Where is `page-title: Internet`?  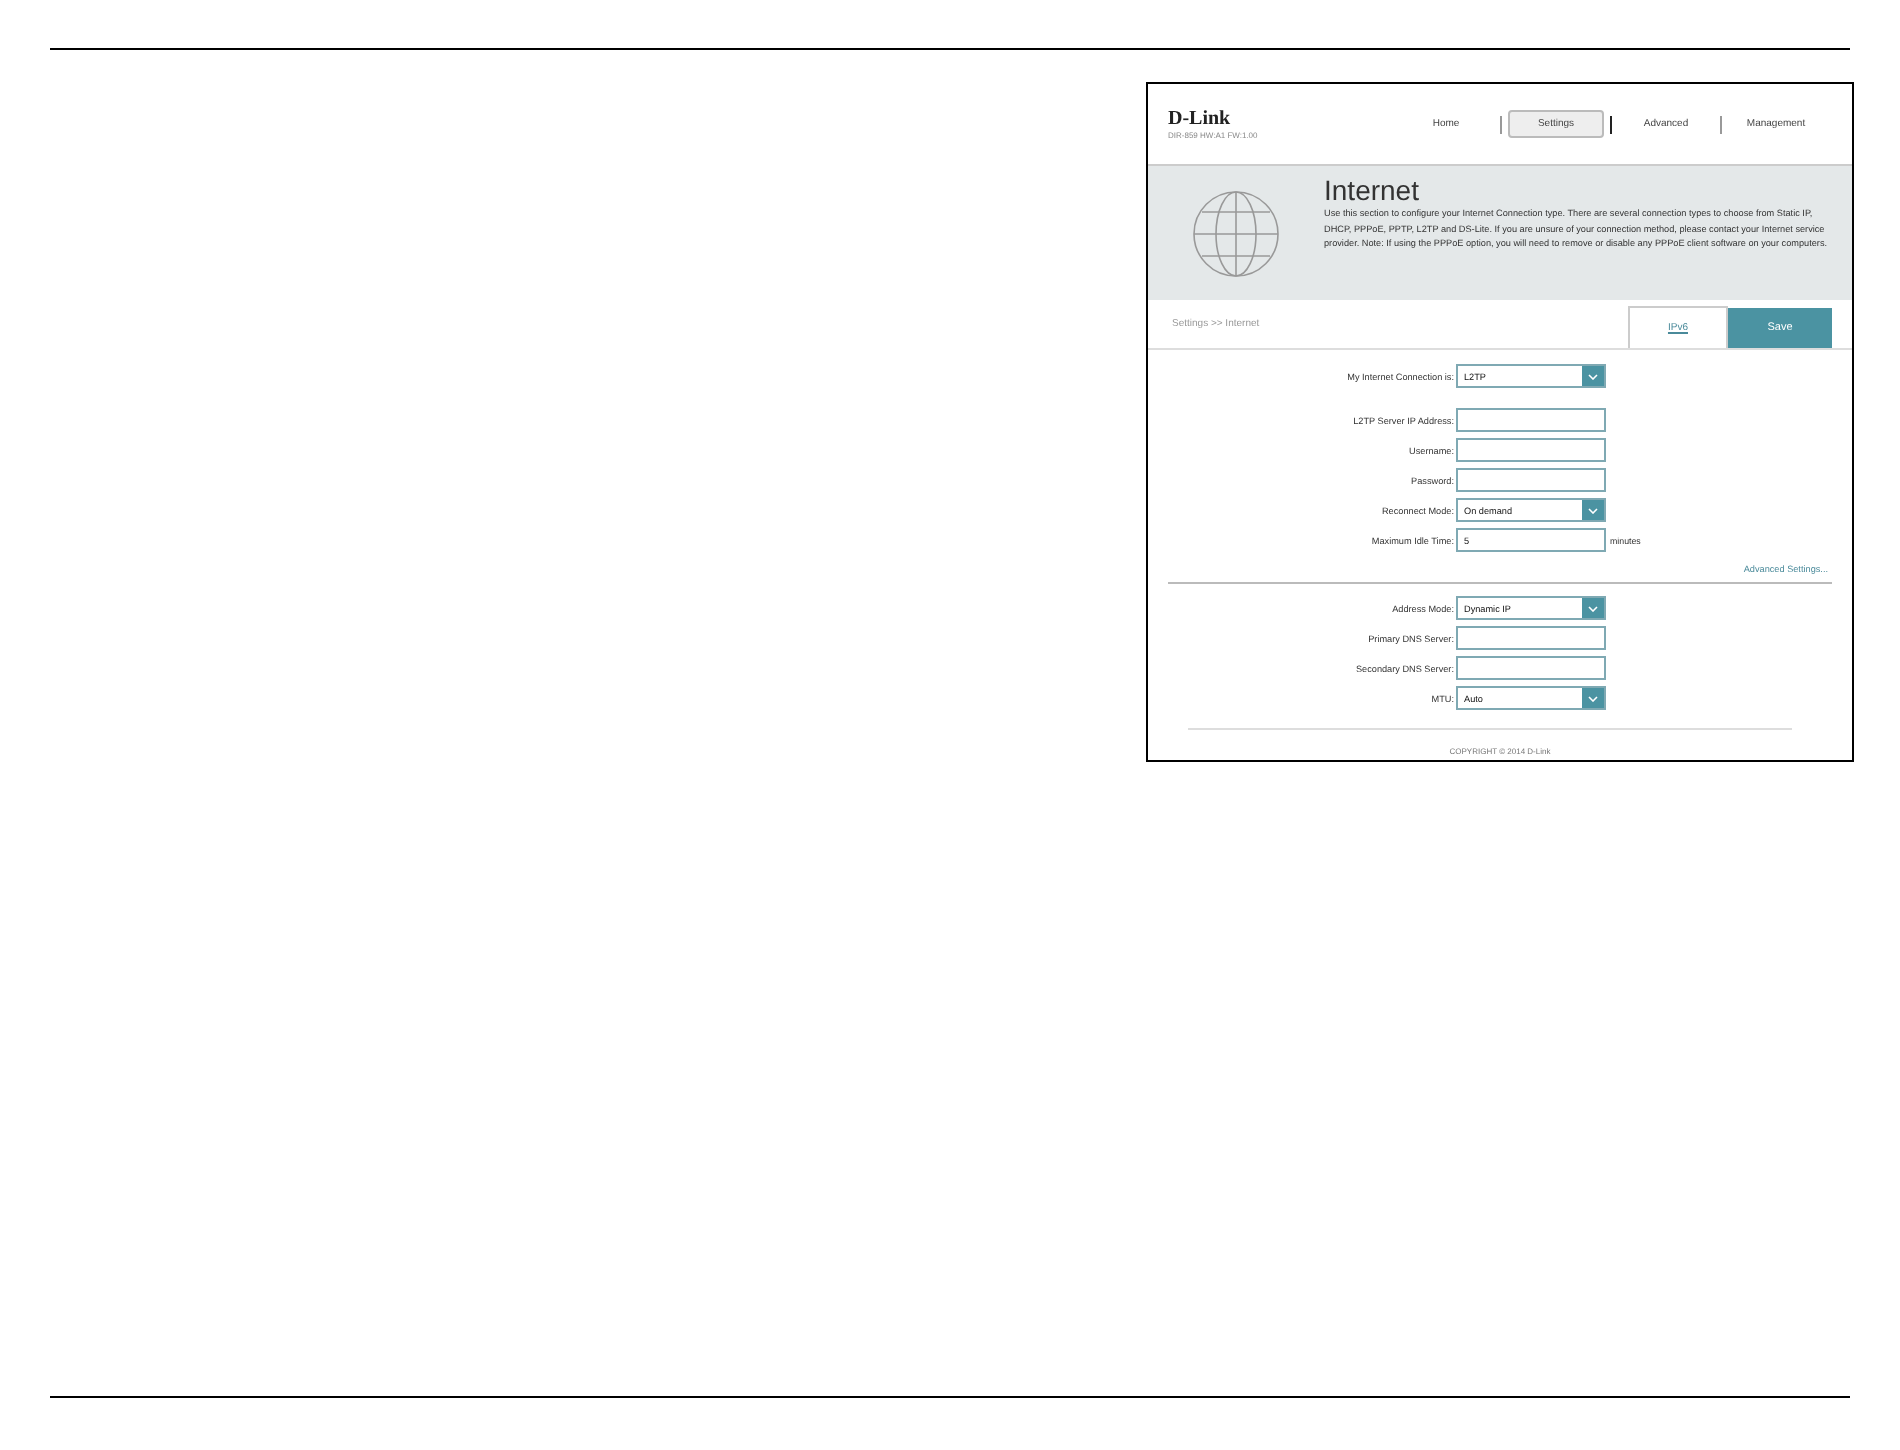
page-title: Internet is located at coordinates (1372, 190).